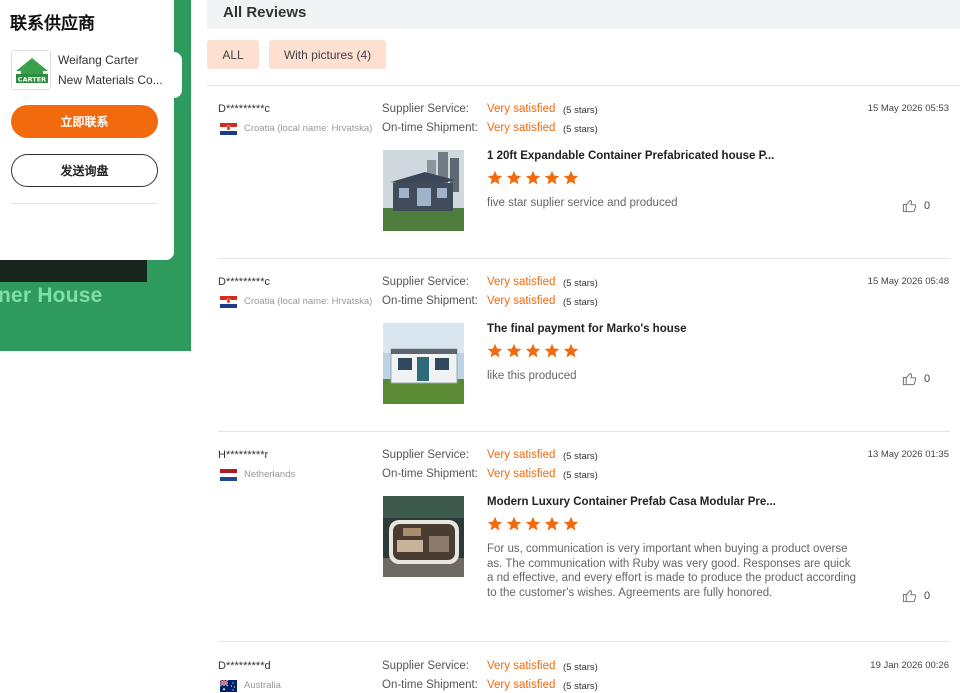 This screenshot has height=693, width=960. Describe the element at coordinates (51, 295) in the screenshot. I see `banner-text: ner House` at that location.